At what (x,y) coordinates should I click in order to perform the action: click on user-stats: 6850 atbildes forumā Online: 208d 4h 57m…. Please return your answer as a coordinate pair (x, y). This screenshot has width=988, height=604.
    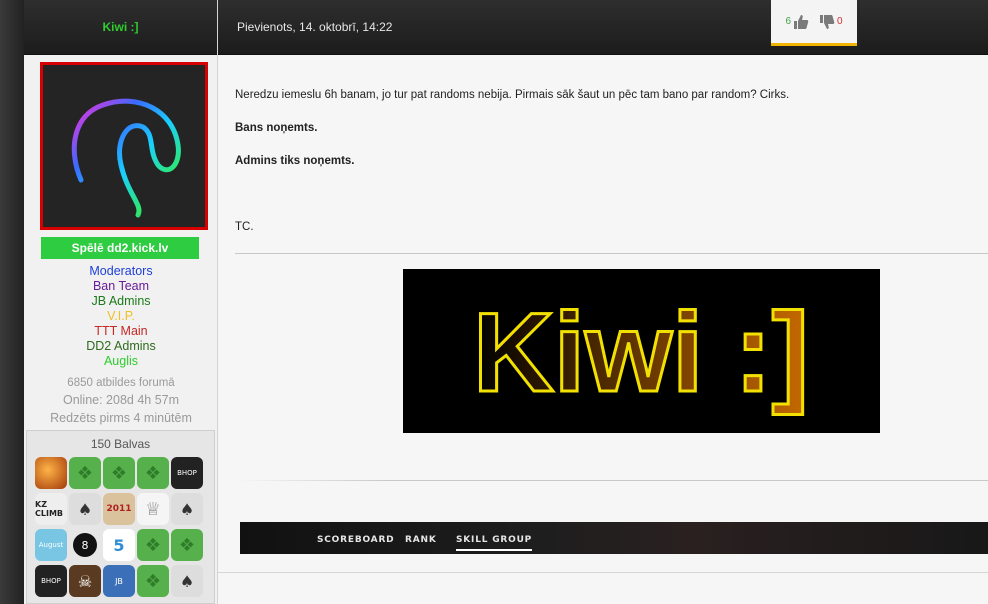
    Looking at the image, I should click on (121, 401).